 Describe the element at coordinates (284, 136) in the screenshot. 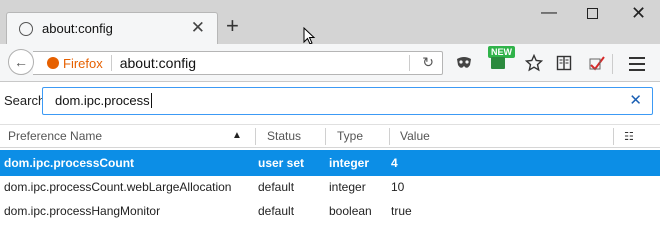

I see `column-header-status: Status` at that location.